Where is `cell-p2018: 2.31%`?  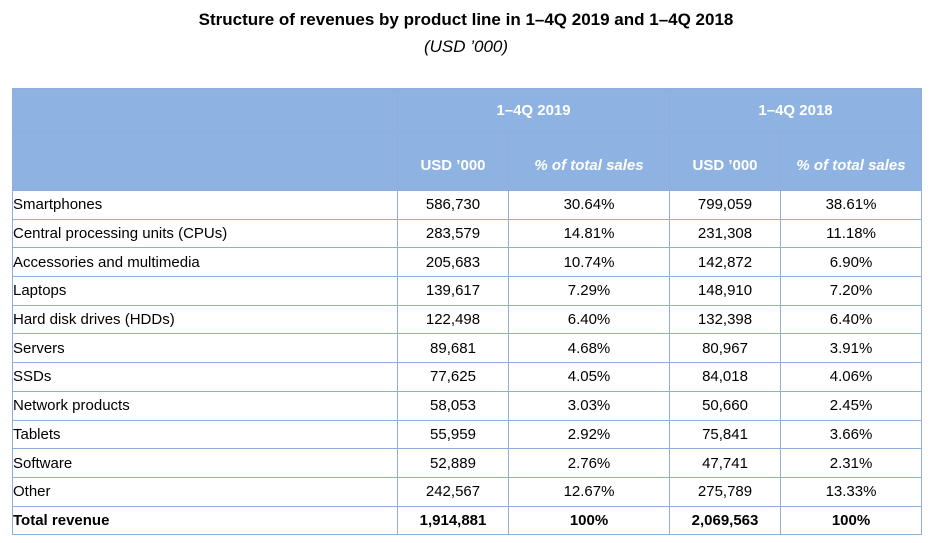
cell-p2018: 2.31% is located at coordinates (851, 463).